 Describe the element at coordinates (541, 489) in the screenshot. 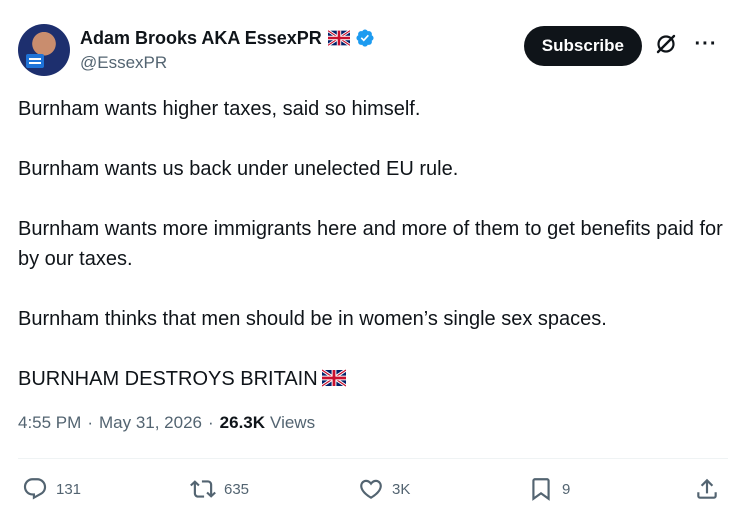

I see `bookmark-icon` at that location.